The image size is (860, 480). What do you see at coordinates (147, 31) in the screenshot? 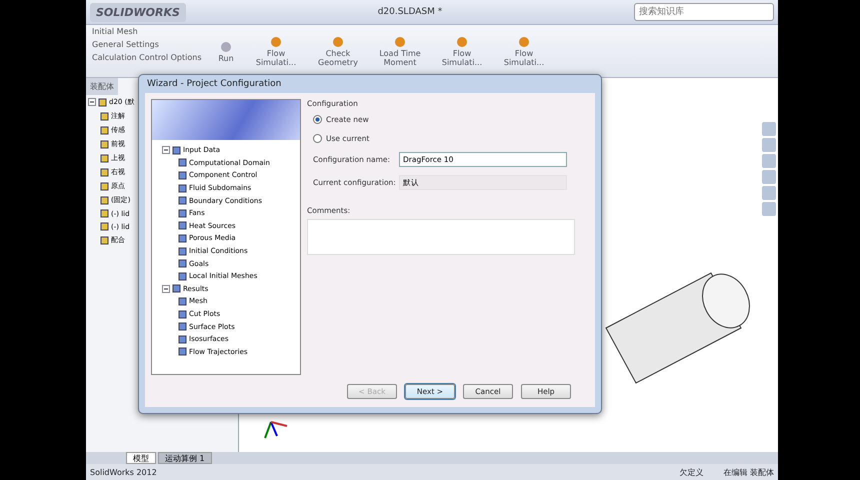
I see `ribbon-menu-item: Initial Mesh` at bounding box center [147, 31].